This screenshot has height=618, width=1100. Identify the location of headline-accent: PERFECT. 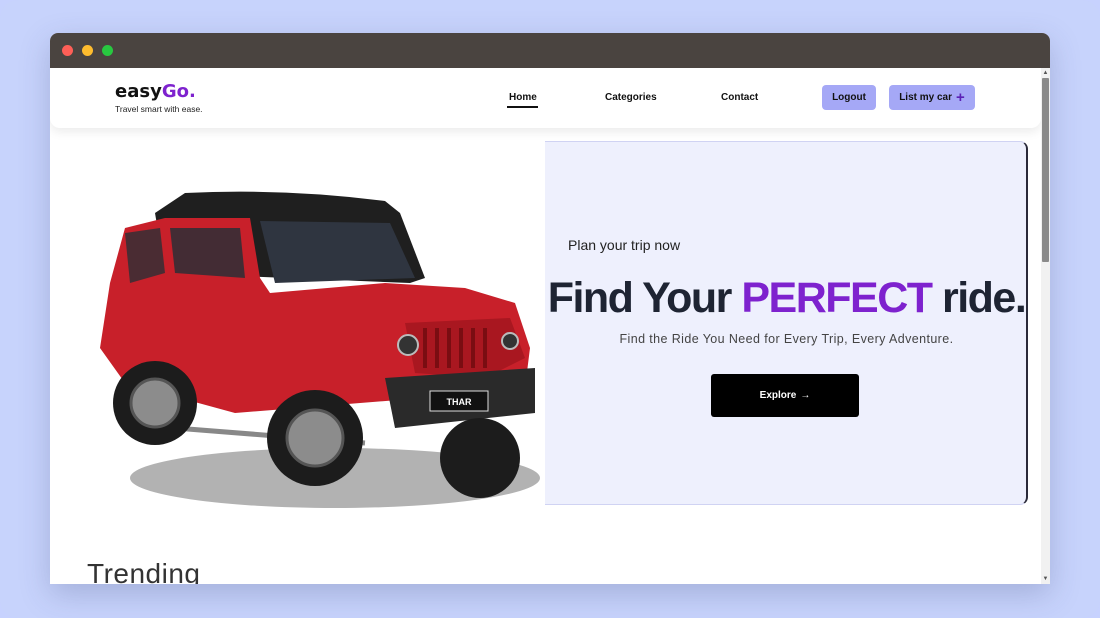
(837, 298).